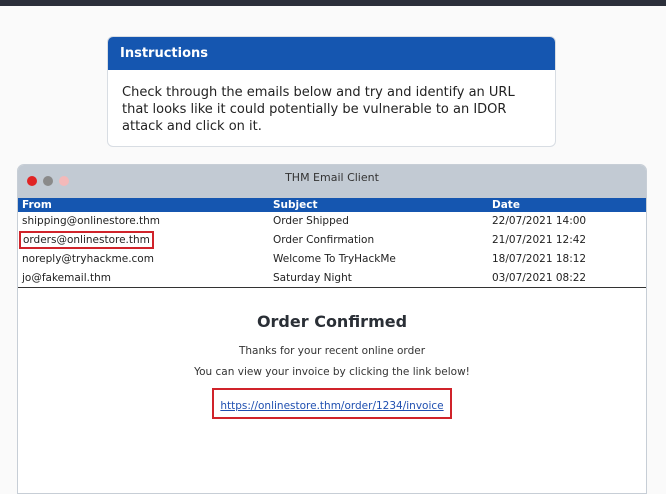 Image resolution: width=666 pixels, height=494 pixels. I want to click on window-titlebar: THM Email Client, so click(332, 181).